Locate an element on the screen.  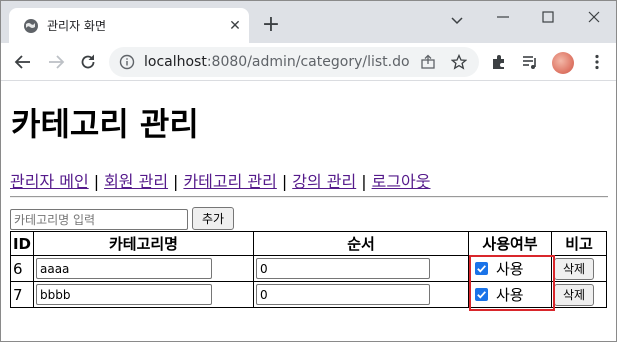
column-header-id: ID is located at coordinates (22, 243).